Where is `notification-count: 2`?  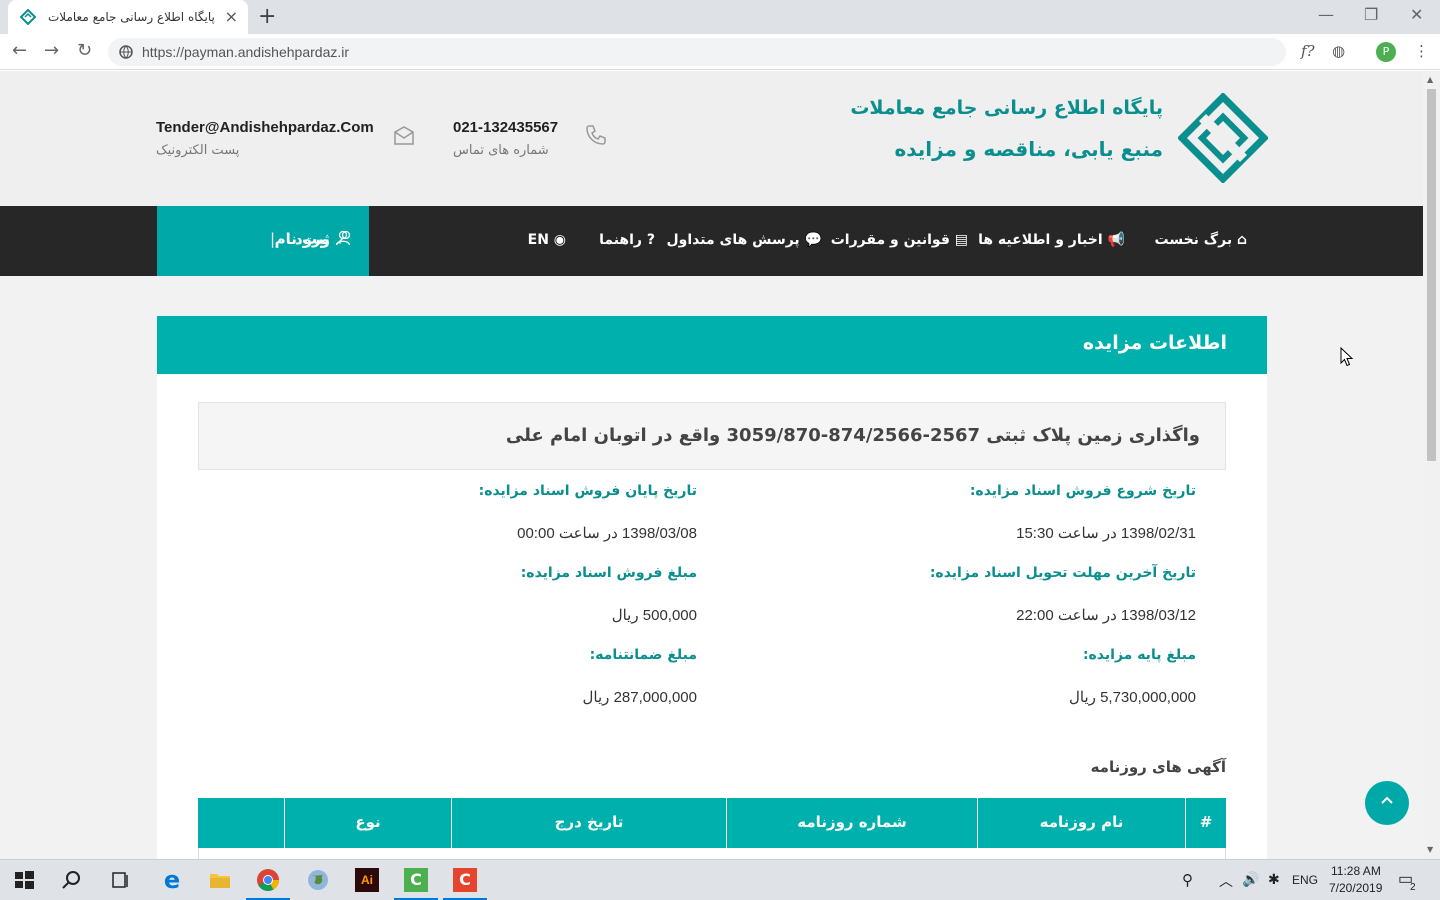 notification-count: 2 is located at coordinates (1413, 887).